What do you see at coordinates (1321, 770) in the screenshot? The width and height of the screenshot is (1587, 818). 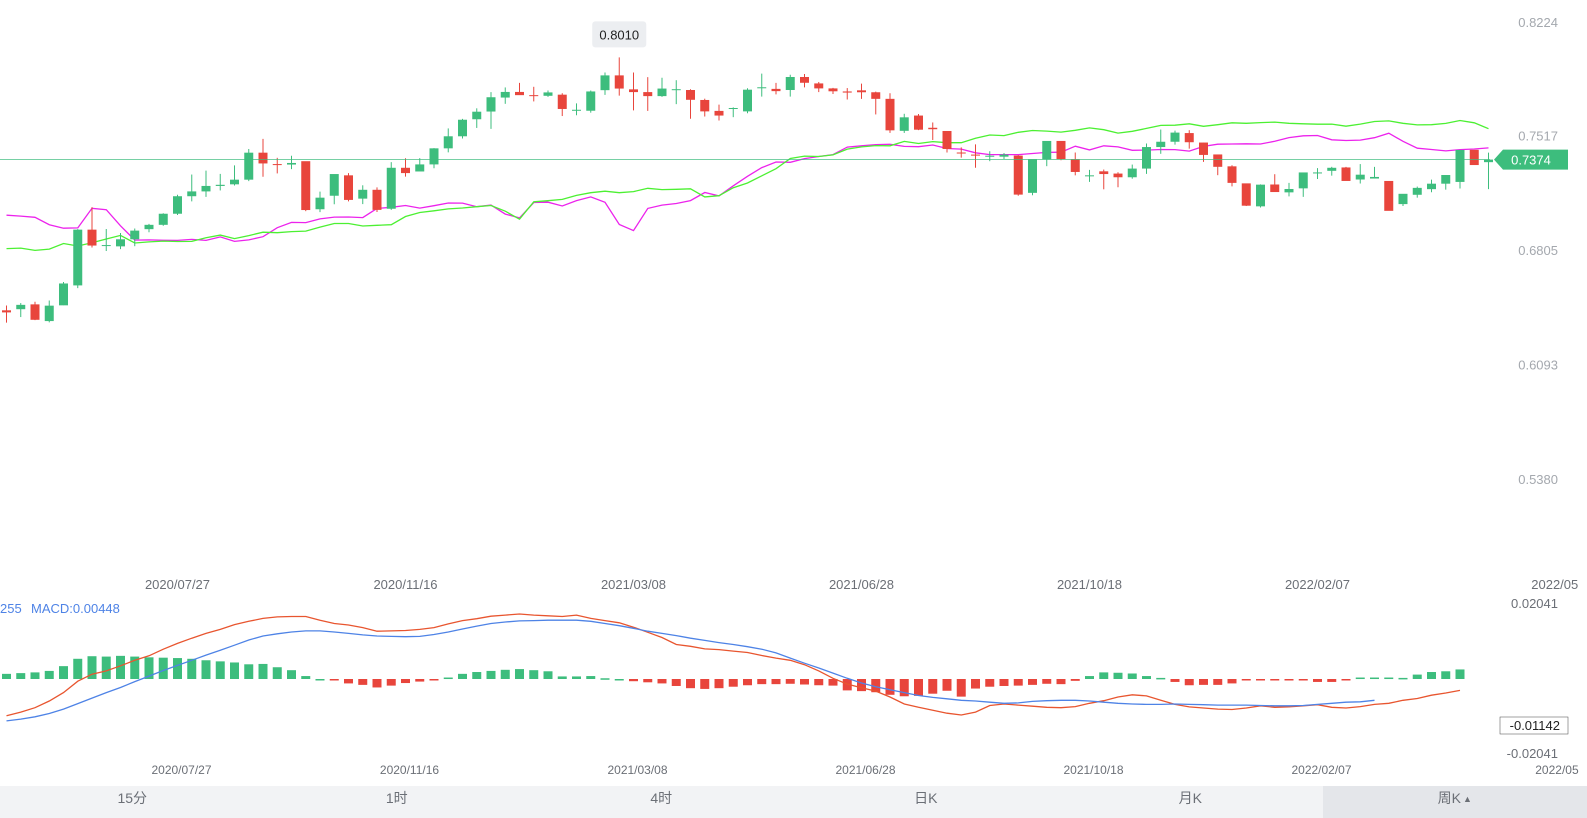 I see `macd-date-label: 2022/02/07` at bounding box center [1321, 770].